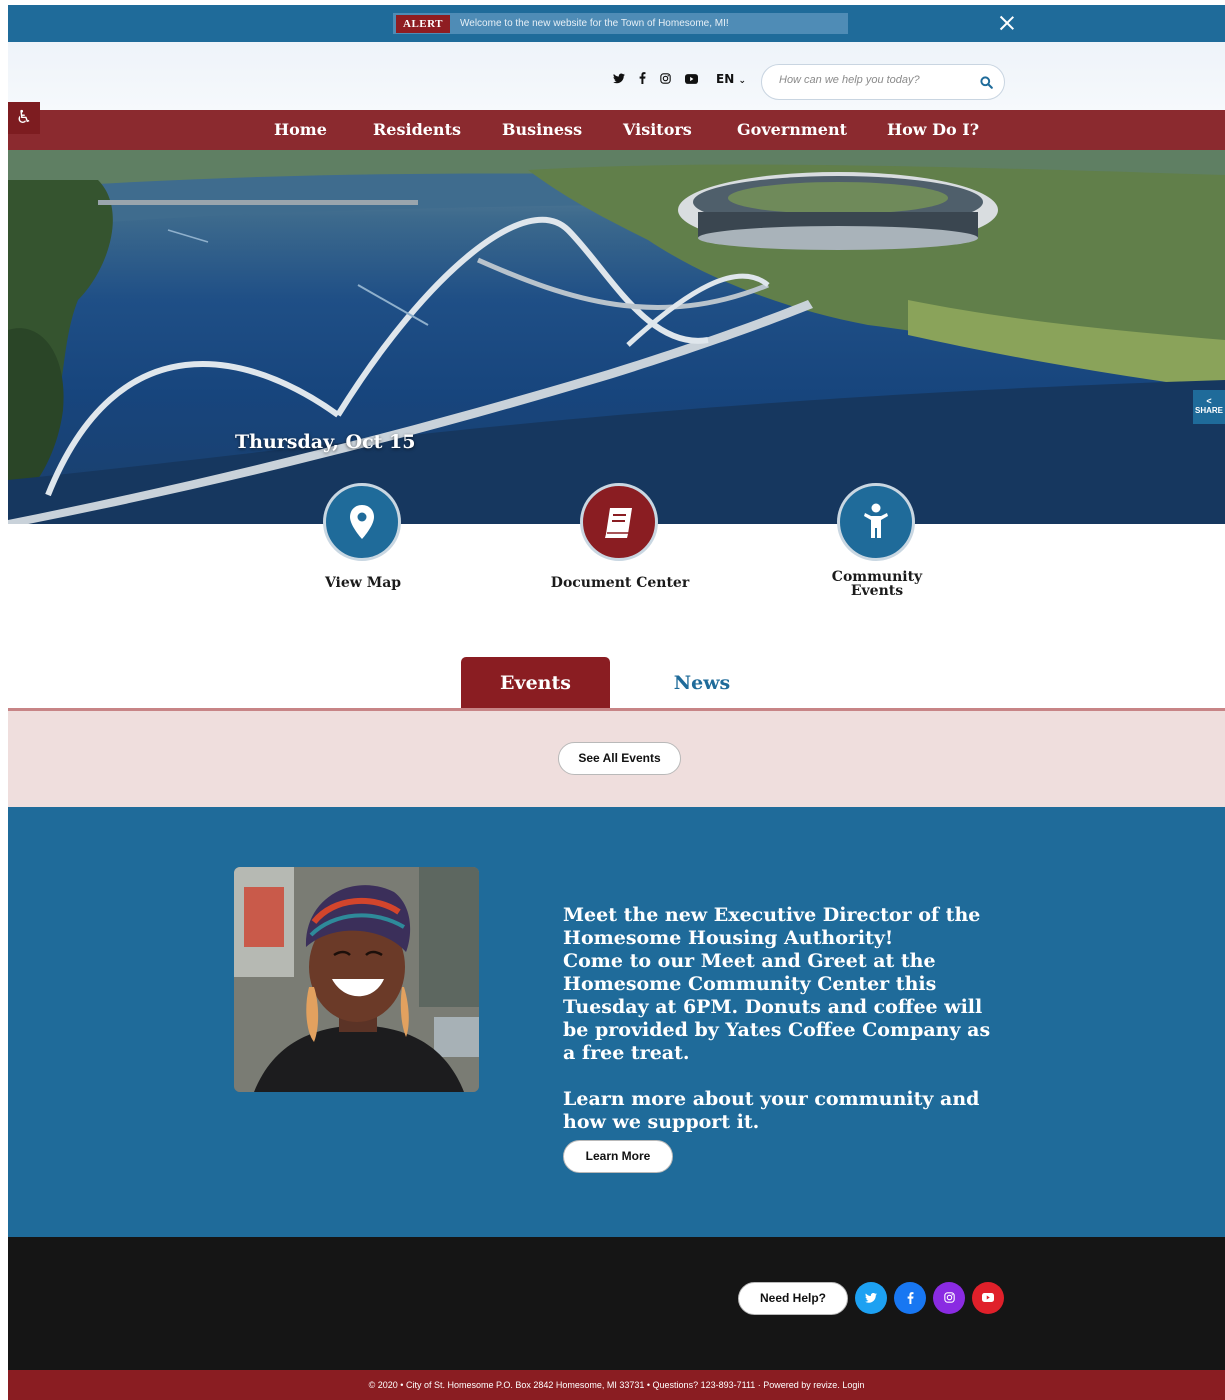 This screenshot has height=1400, width=1225. Describe the element at coordinates (871, 1298) in the screenshot. I see `footer-twitter-icon` at that location.